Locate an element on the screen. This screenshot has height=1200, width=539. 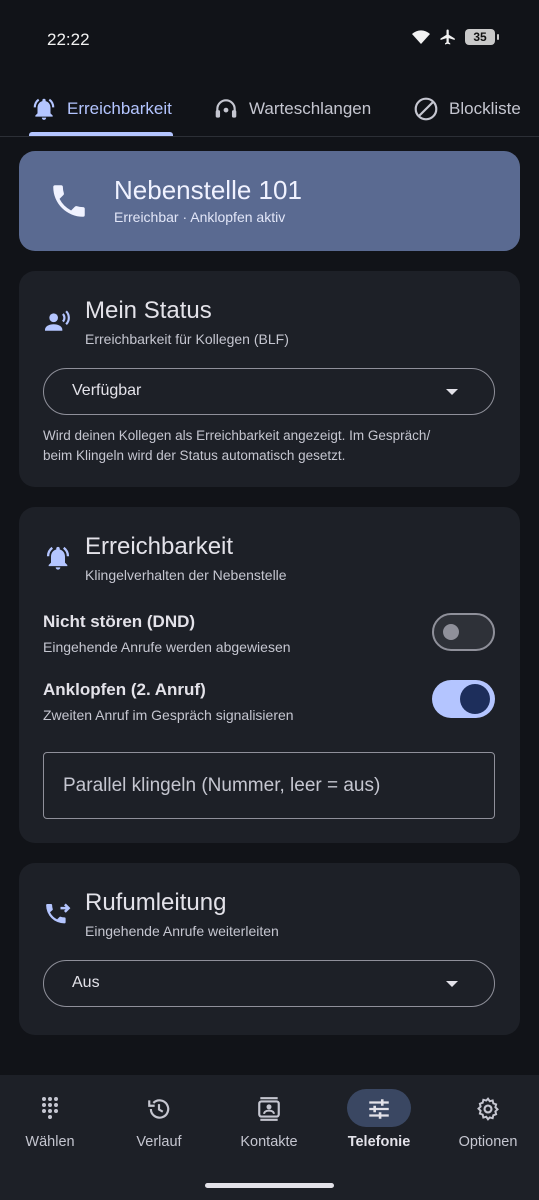
person-voice-icon is located at coordinates (57, 320).